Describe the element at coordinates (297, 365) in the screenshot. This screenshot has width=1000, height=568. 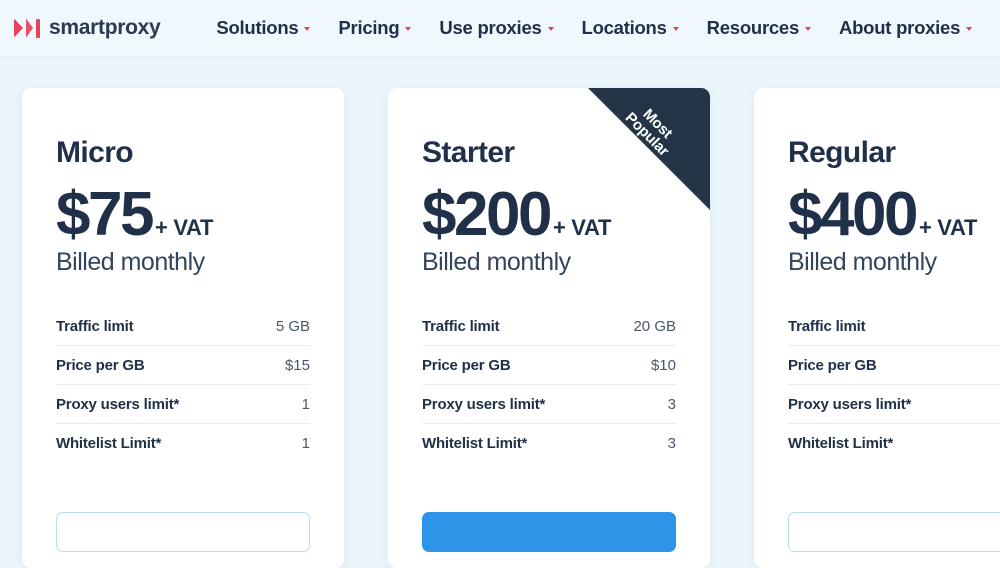
I see `feature-value: $15` at that location.